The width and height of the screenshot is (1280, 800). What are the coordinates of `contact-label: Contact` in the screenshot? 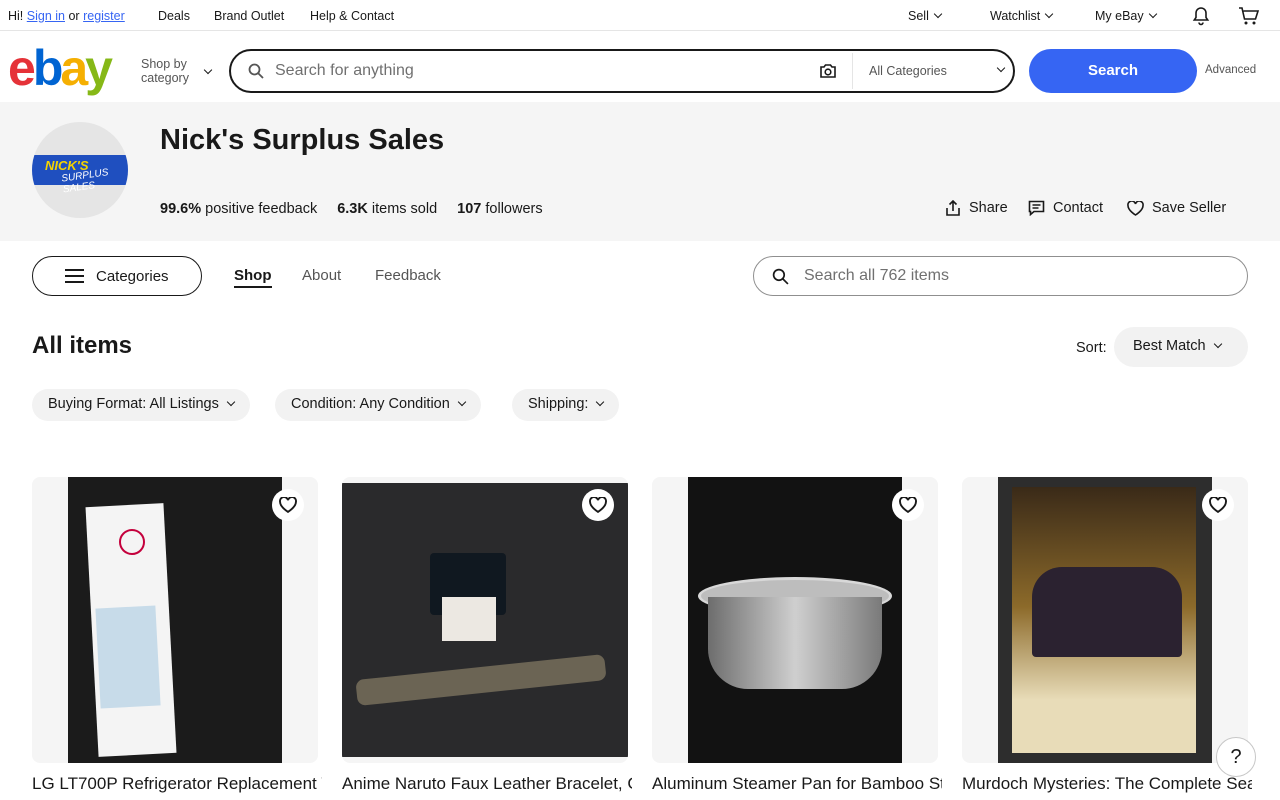 It's located at (1078, 208).